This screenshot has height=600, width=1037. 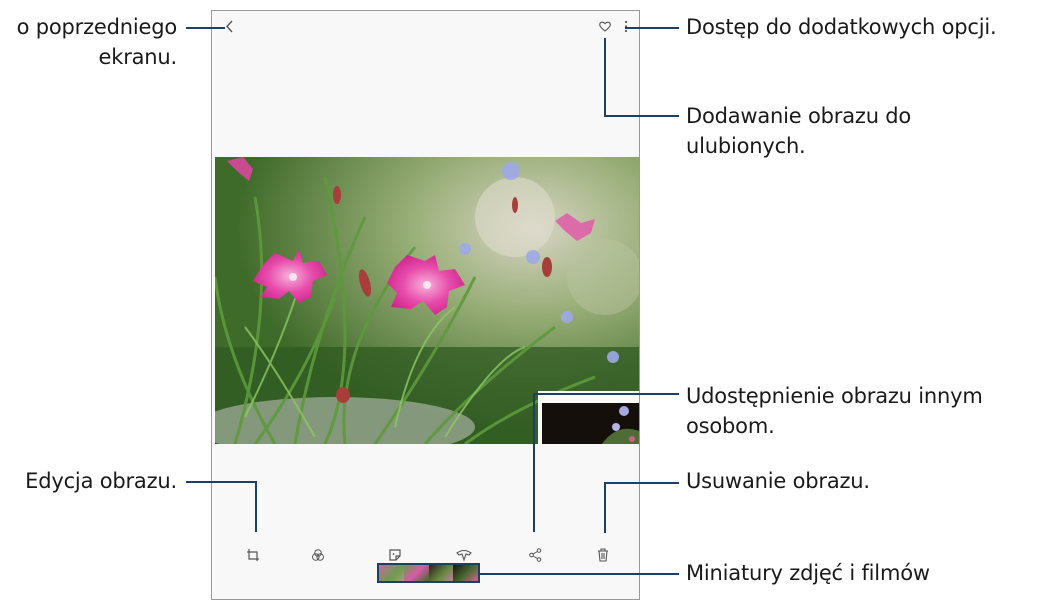 What do you see at coordinates (606, 394) in the screenshot?
I see `callout-line-share-h` at bounding box center [606, 394].